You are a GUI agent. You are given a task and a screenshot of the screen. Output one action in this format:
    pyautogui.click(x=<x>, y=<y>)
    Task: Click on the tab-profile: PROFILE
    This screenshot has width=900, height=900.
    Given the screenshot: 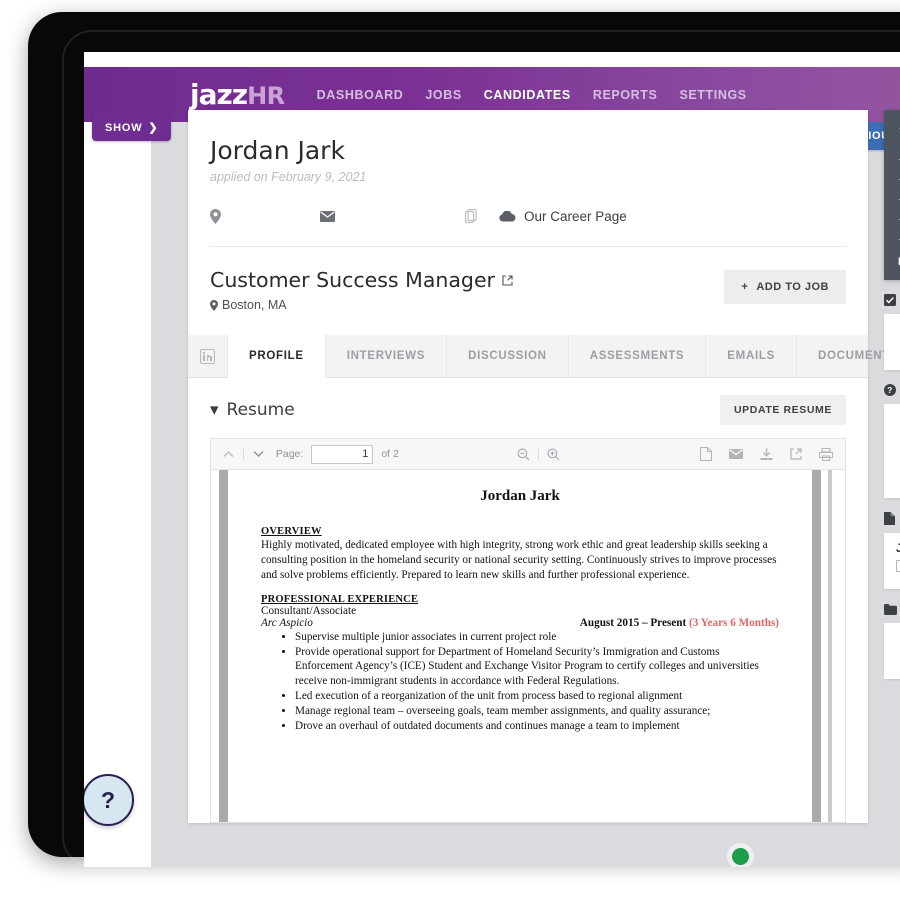 What is the action you would take?
    pyautogui.click(x=277, y=356)
    